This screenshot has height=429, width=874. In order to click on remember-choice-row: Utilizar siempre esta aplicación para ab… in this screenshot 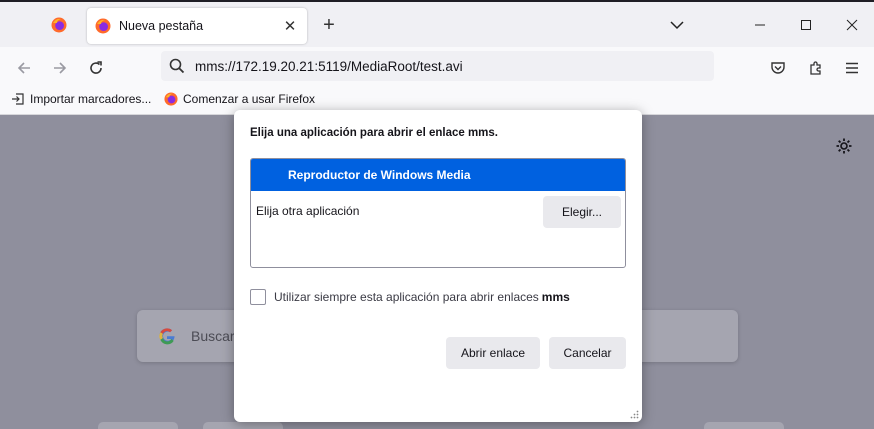, I will do `click(410, 297)`.